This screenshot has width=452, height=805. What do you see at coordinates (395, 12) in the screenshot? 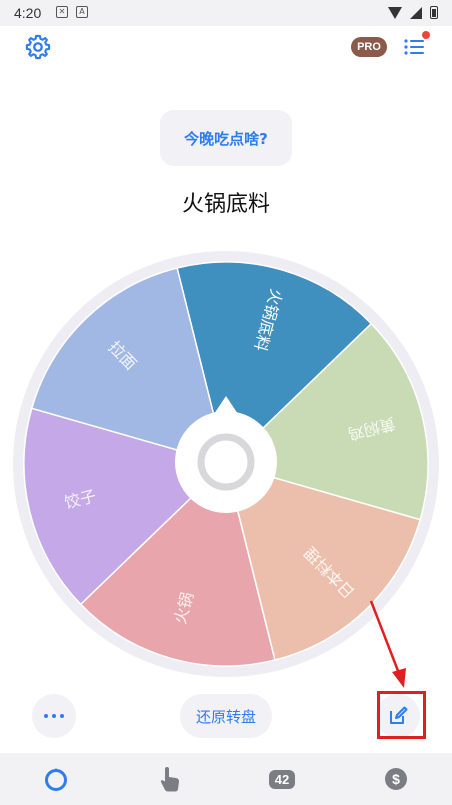
I see `wifi-icon` at bounding box center [395, 12].